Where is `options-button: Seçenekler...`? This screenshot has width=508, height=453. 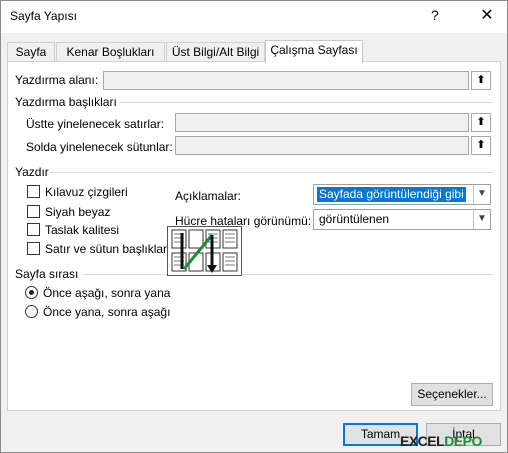 options-button: Seçenekler... is located at coordinates (452, 394).